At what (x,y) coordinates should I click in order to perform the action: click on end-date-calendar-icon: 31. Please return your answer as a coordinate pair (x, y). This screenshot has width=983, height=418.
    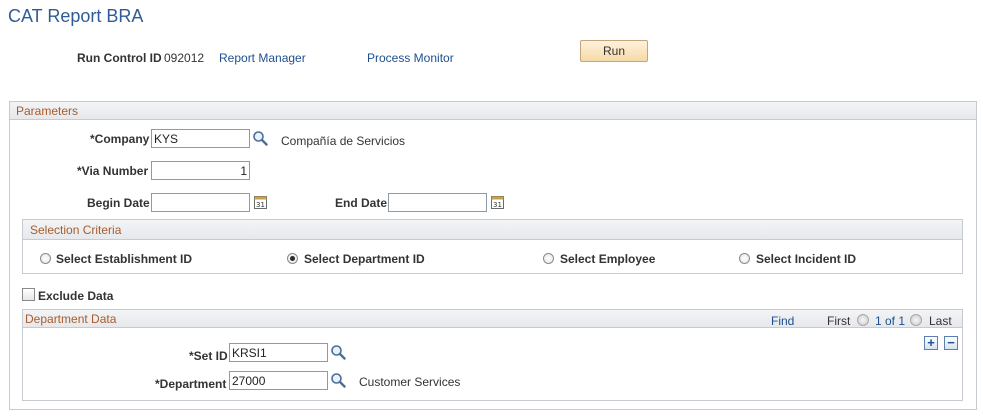
    Looking at the image, I should click on (498, 202).